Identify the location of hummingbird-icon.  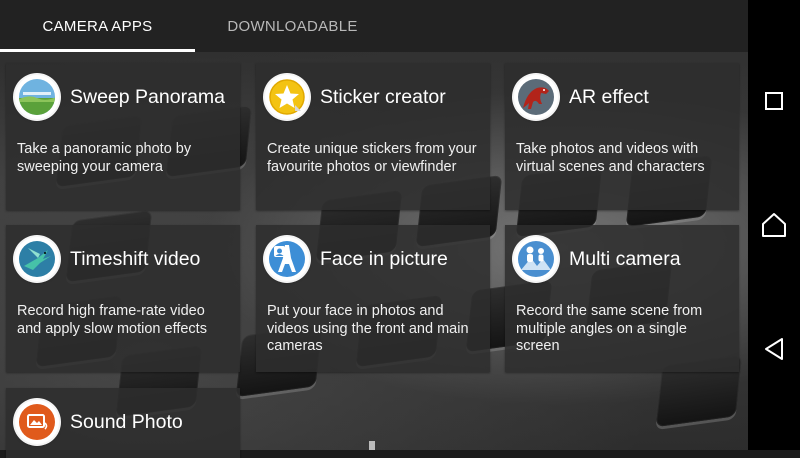
(37, 259).